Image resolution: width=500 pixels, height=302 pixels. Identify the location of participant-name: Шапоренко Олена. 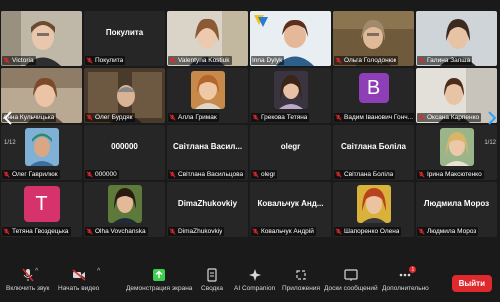
(372, 231).